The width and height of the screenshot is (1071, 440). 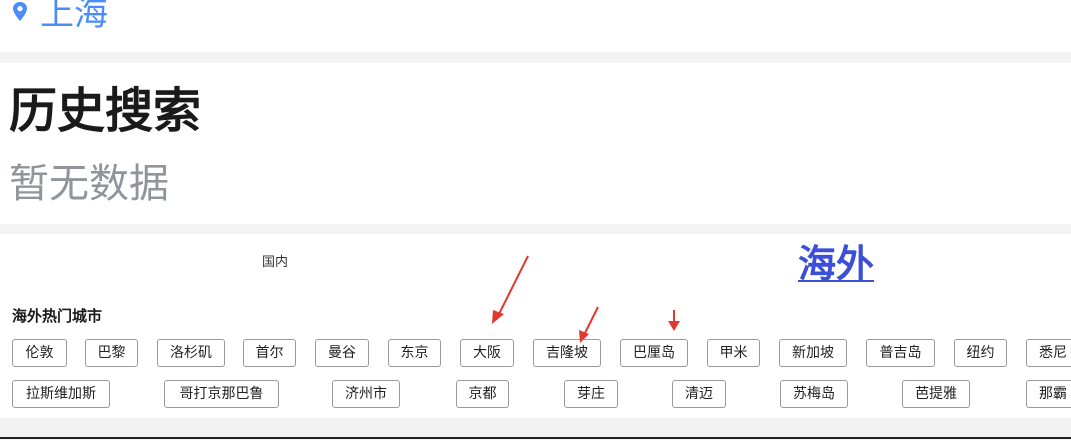 What do you see at coordinates (61, 394) in the screenshot?
I see `city-chip: 拉斯维加斯` at bounding box center [61, 394].